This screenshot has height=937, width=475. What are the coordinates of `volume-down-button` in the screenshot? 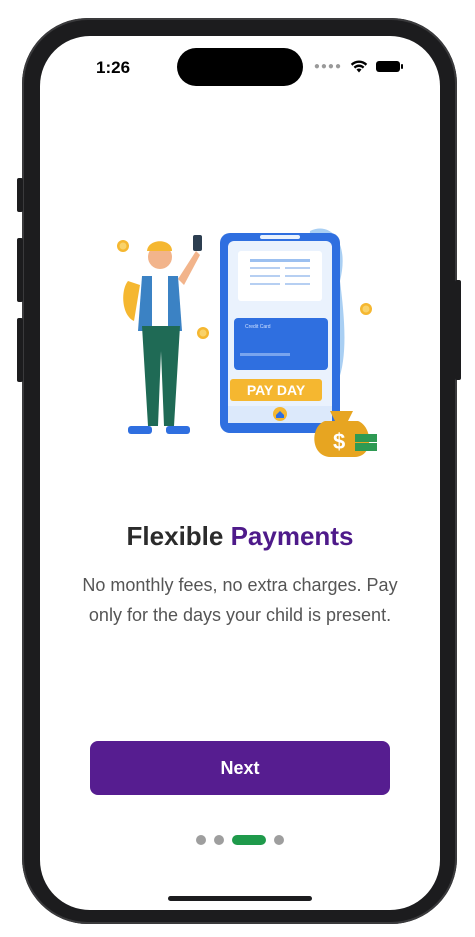 It's located at (20, 350).